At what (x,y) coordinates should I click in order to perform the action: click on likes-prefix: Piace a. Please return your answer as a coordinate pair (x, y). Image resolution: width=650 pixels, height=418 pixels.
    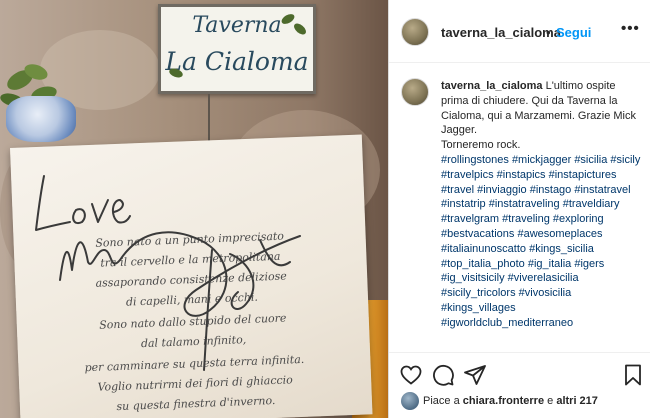
    Looking at the image, I should click on (441, 401).